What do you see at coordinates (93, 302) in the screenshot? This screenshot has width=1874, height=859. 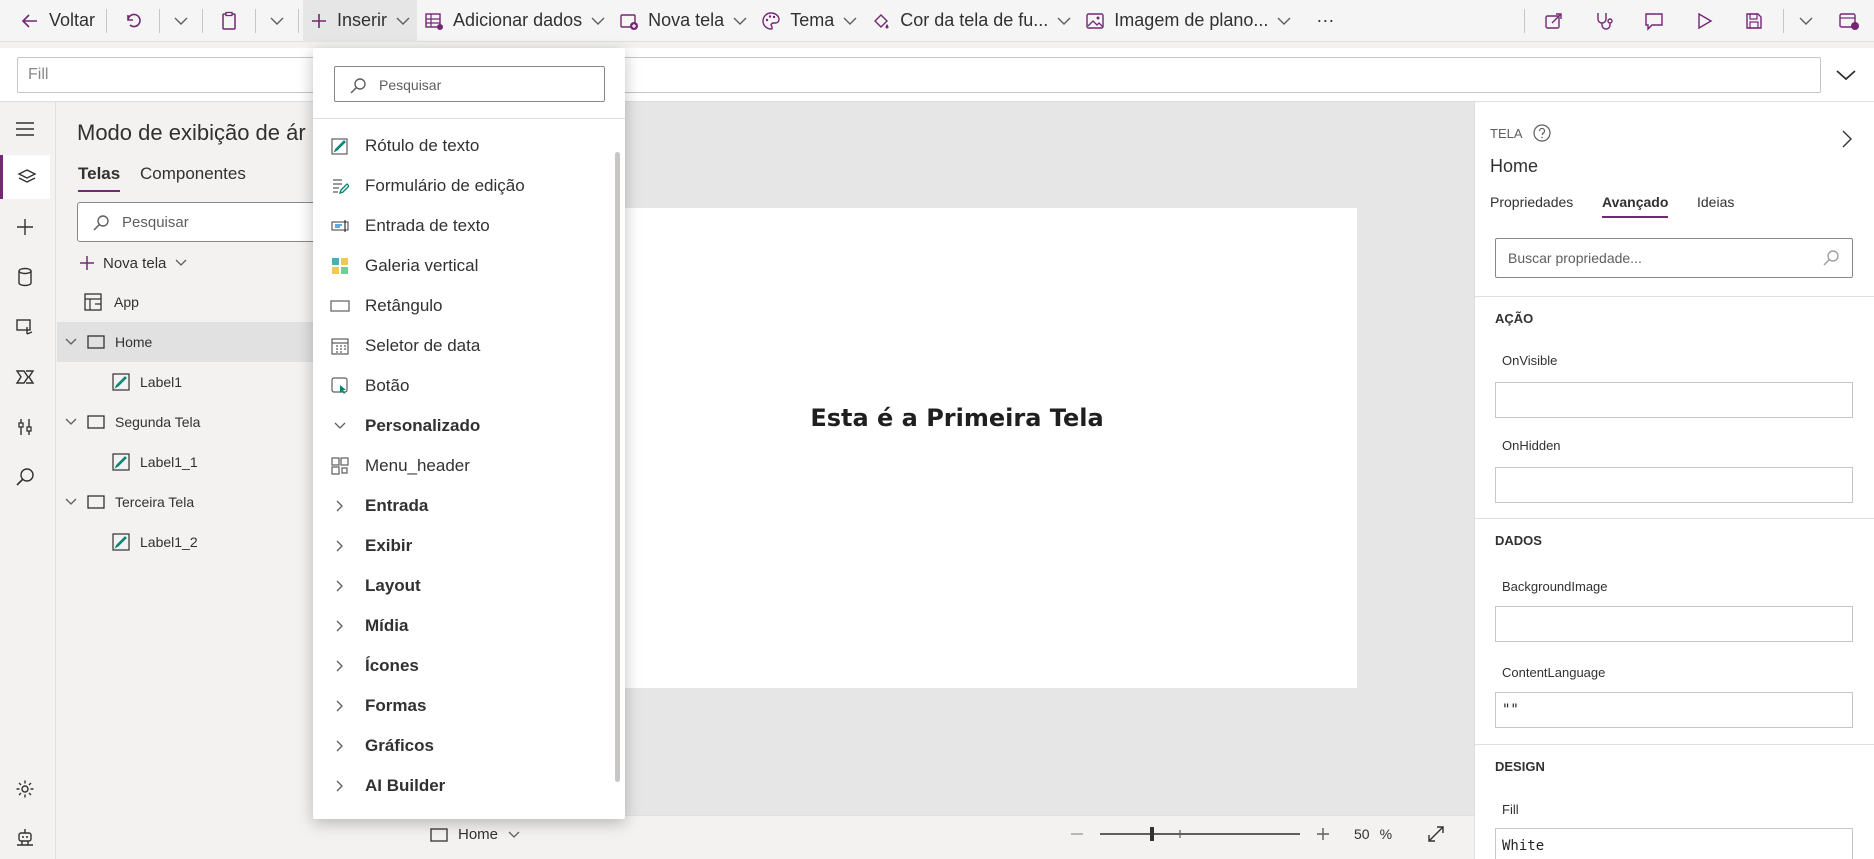 I see `app-icon` at bounding box center [93, 302].